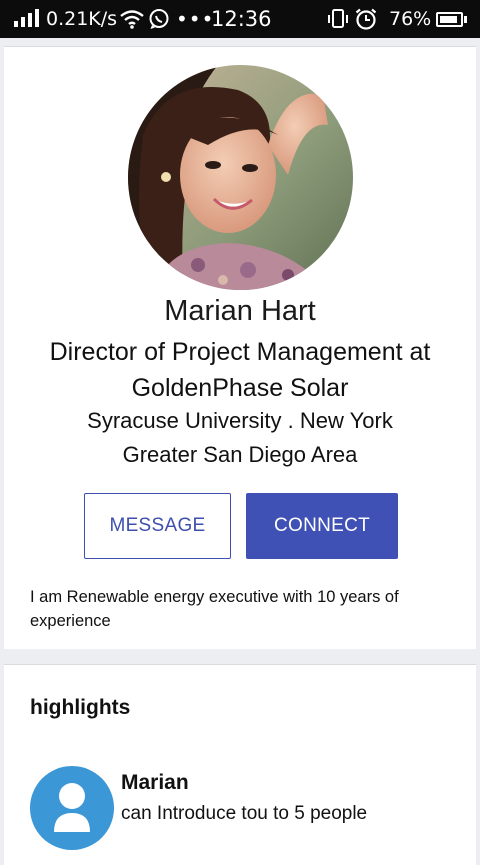 This screenshot has width=480, height=865. What do you see at coordinates (451, 19) in the screenshot?
I see `battery-icon` at bounding box center [451, 19].